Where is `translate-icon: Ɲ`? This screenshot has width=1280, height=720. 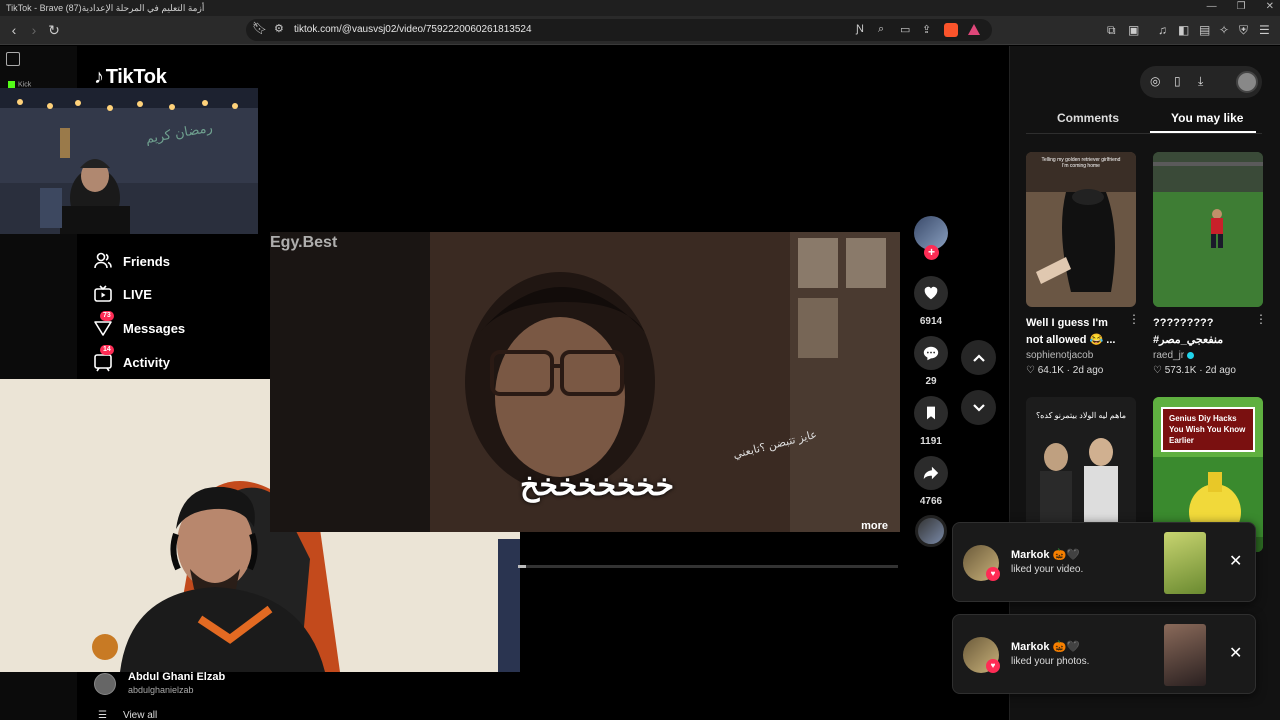
translate-icon: Ɲ is located at coordinates (860, 29).